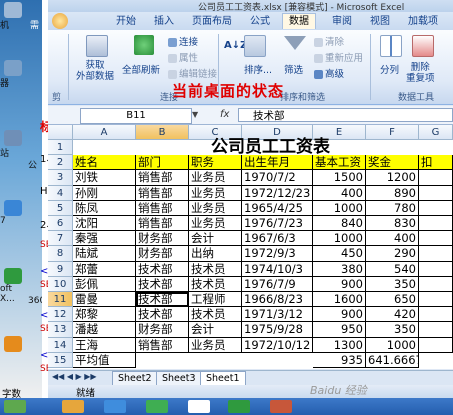  Describe the element at coordinates (436, 163) in the screenshot. I see `table-cell: 扣` at that location.